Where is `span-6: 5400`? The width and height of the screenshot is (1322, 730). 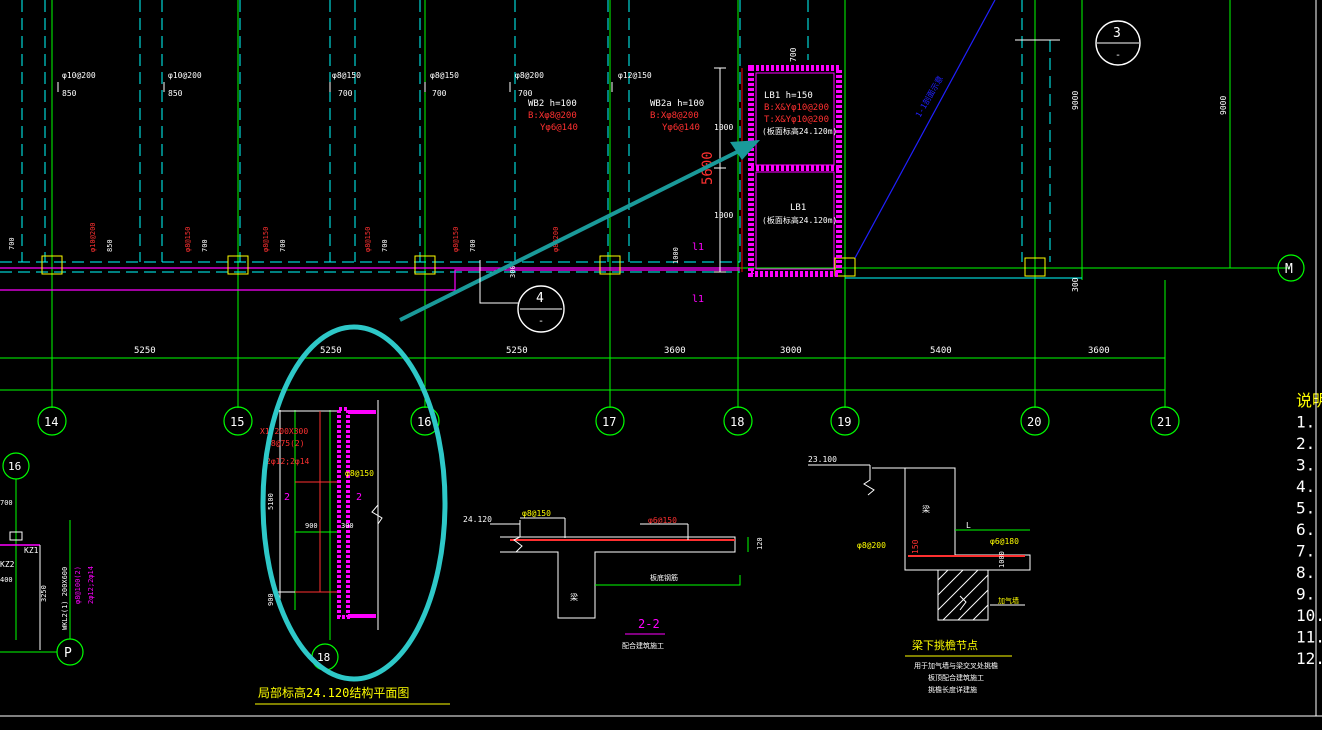
span-6: 5400 is located at coordinates (941, 351).